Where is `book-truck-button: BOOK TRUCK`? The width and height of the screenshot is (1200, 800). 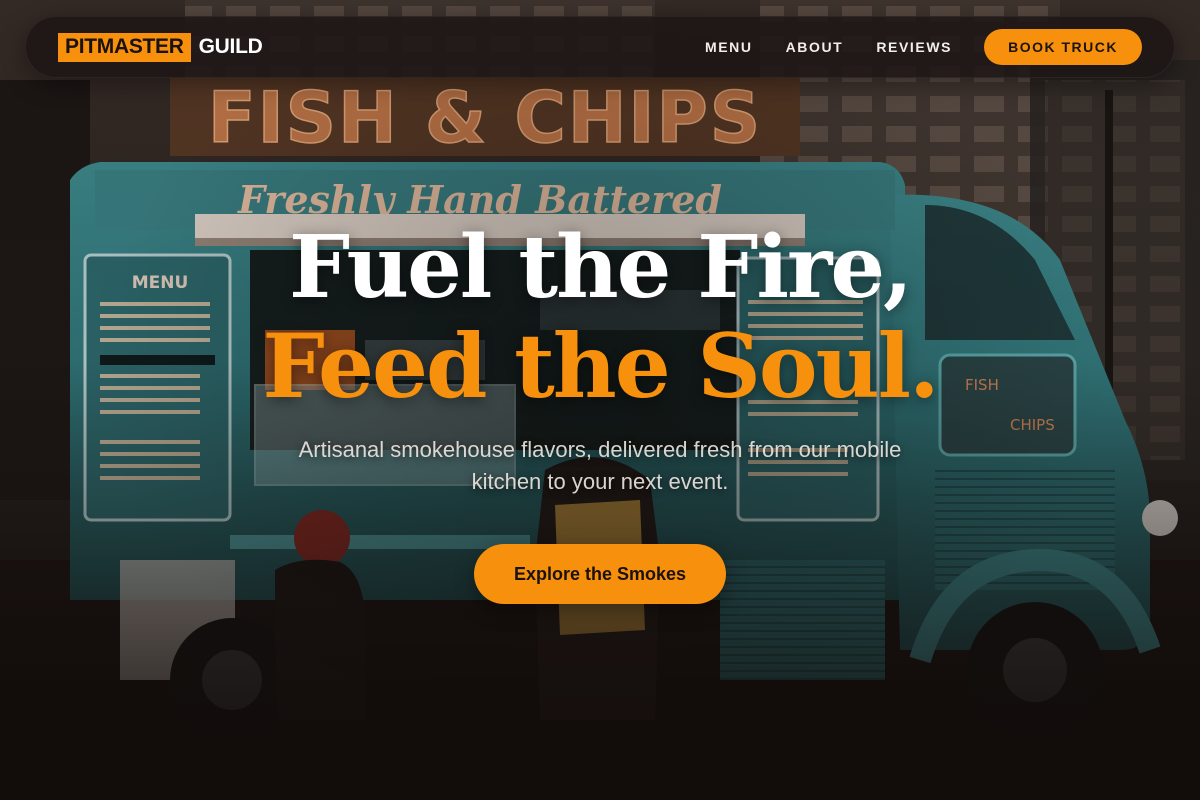 book-truck-button: BOOK TRUCK is located at coordinates (1063, 47).